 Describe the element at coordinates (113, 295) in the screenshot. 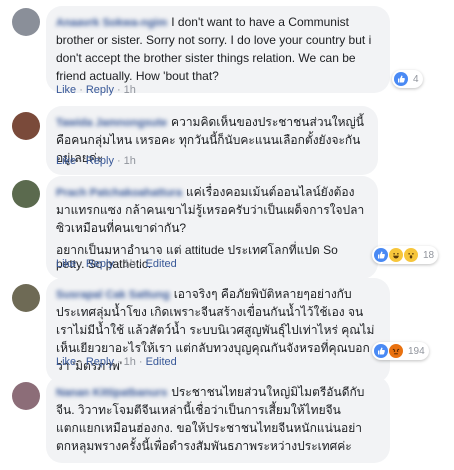

I see `comment-author: Susrapal Cak Sattung` at that location.